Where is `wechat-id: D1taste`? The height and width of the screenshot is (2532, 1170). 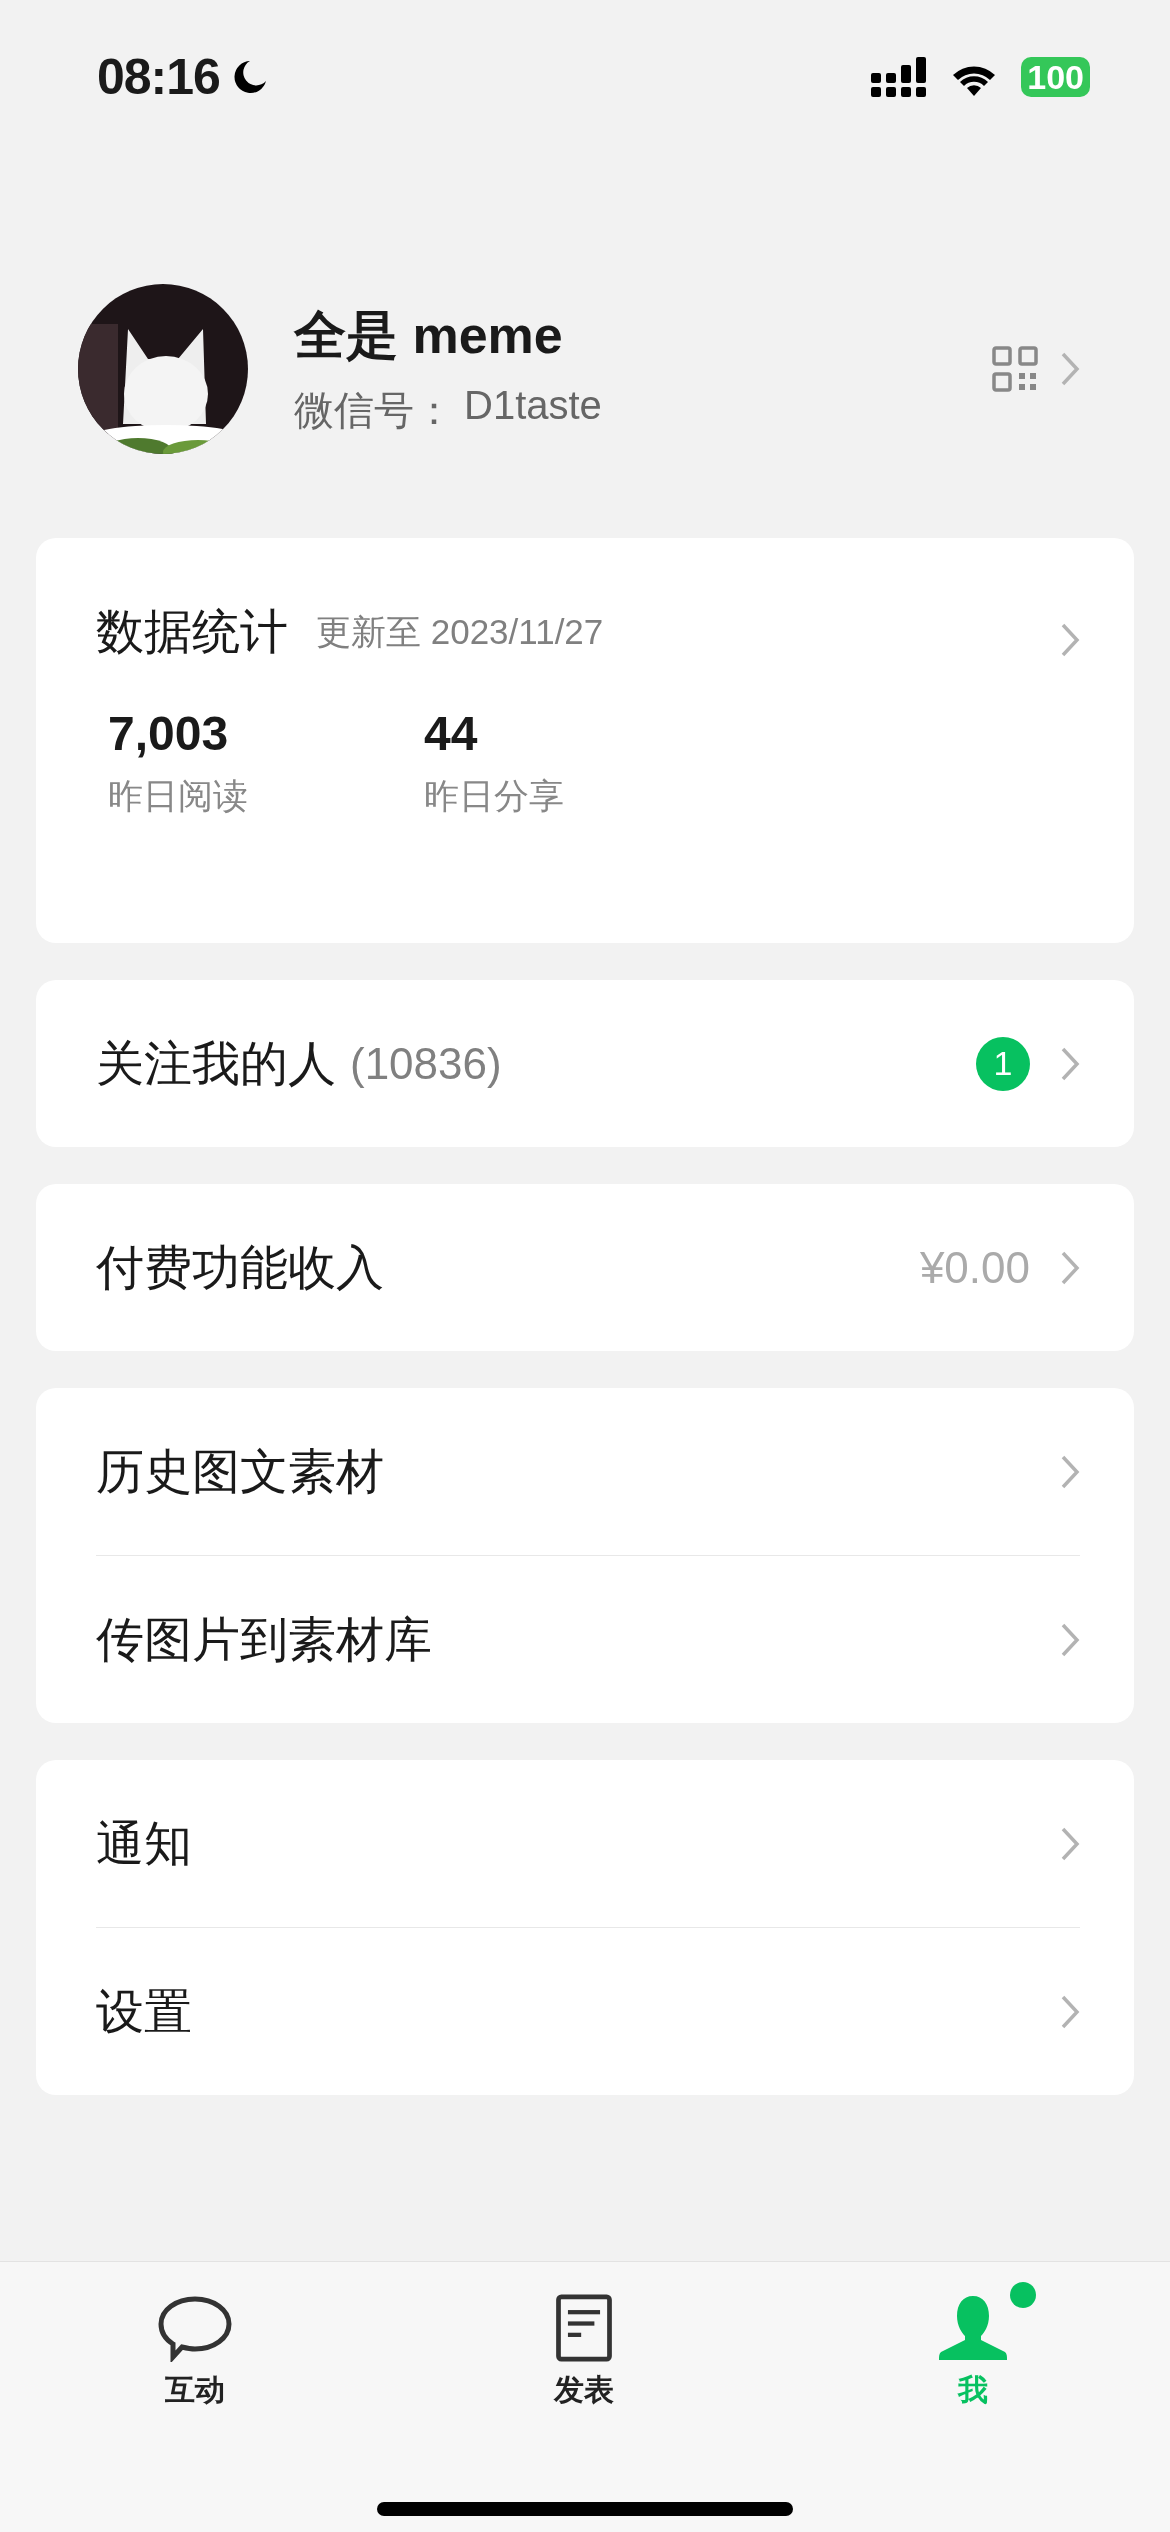 wechat-id: D1taste is located at coordinates (533, 405).